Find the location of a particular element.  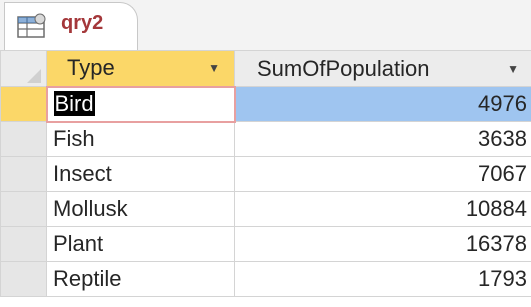

table-row: Mollusk 10884 is located at coordinates (265, 209).